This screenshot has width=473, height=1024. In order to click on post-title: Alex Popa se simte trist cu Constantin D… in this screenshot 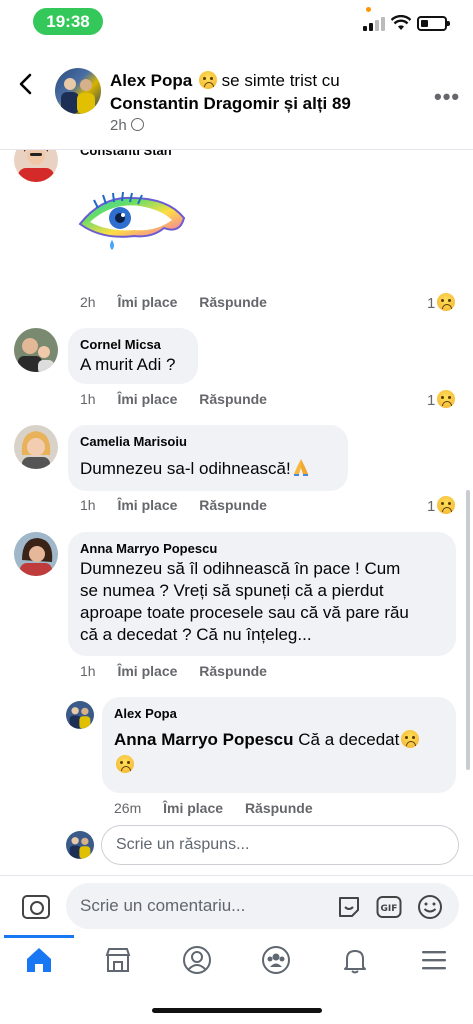, I will do `click(270, 92)`.